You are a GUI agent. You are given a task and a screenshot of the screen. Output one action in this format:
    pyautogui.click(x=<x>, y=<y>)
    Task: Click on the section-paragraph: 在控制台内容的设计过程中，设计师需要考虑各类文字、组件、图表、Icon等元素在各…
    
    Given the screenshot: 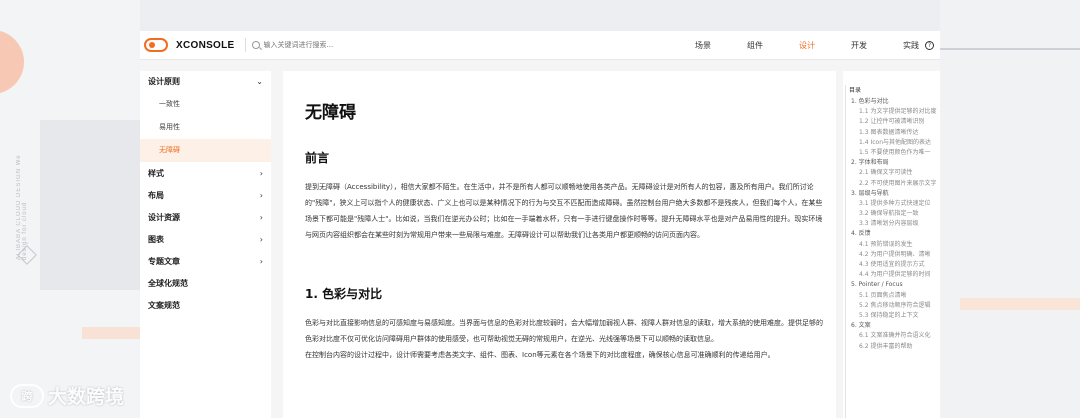 What is the action you would take?
    pyautogui.click(x=540, y=355)
    